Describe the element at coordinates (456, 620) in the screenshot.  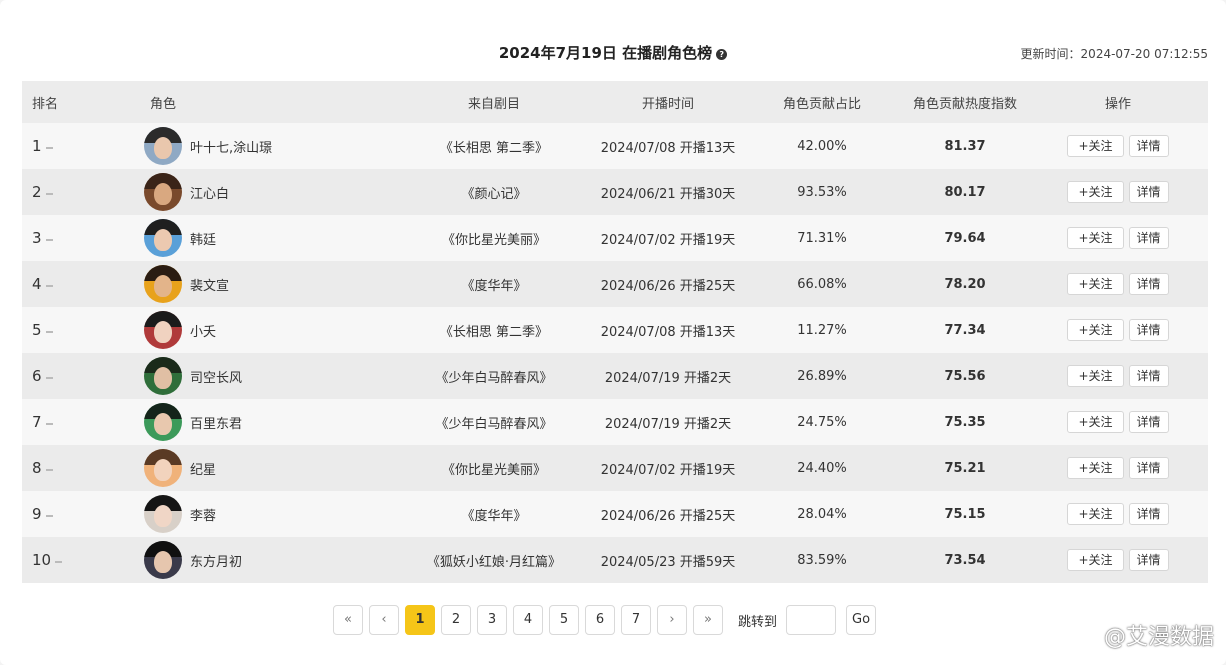
I see `page-button-2: 2` at that location.